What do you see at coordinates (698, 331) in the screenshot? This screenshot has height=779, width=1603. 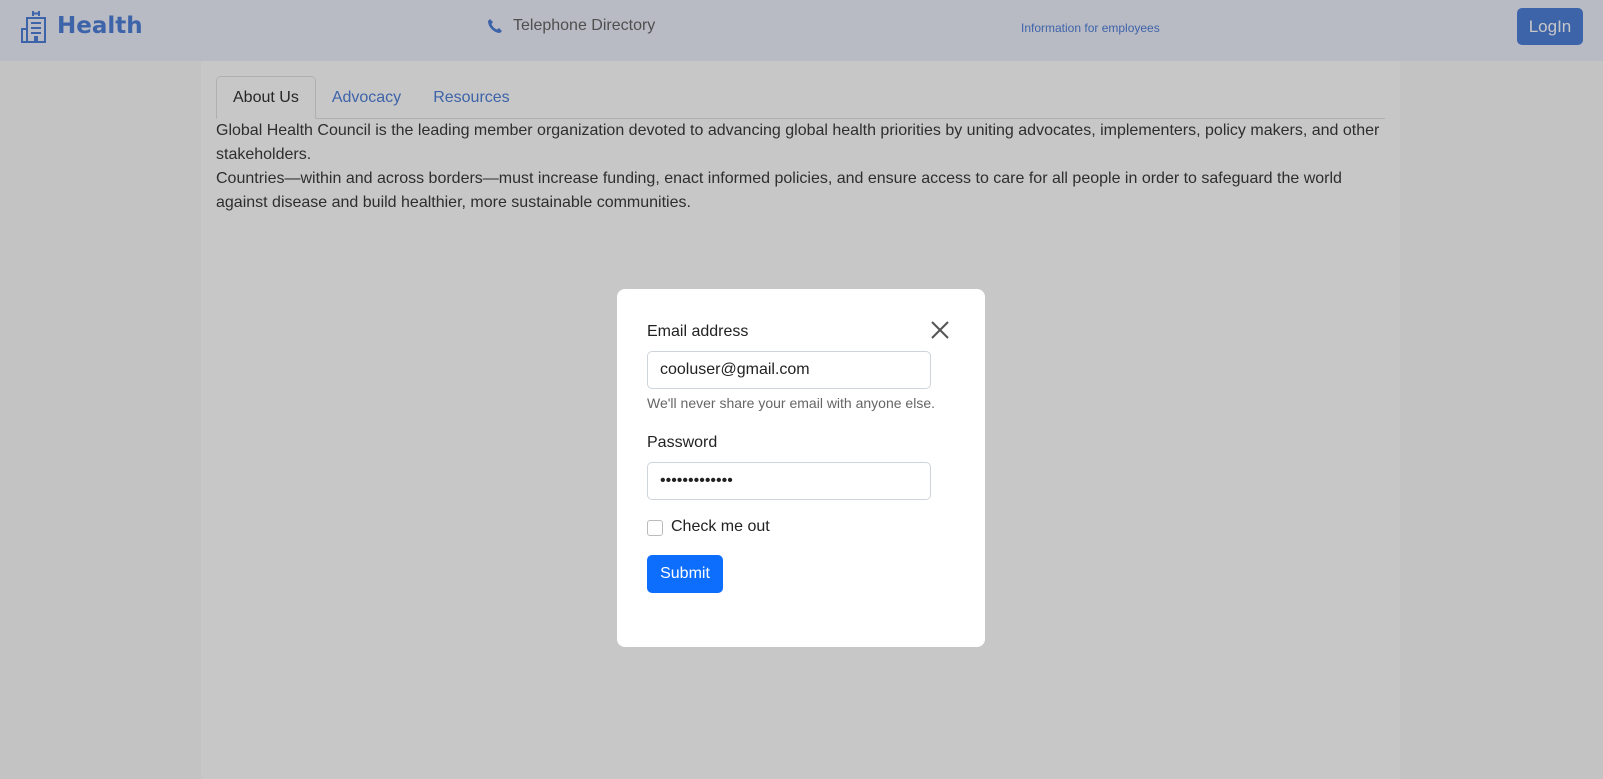 I see `email-label: Email address` at bounding box center [698, 331].